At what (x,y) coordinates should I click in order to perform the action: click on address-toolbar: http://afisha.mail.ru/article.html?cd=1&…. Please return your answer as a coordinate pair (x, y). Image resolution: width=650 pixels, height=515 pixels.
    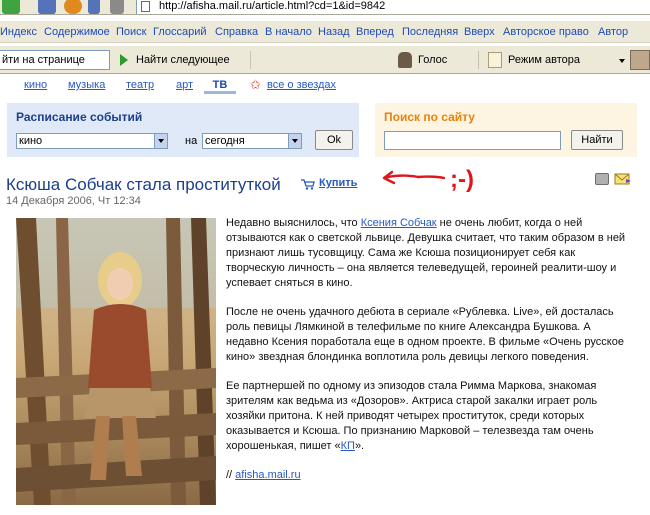
    Looking at the image, I should click on (325, 7).